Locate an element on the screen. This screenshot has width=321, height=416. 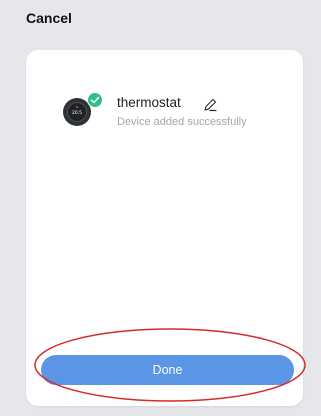
top-bar: Cancel is located at coordinates (160, 20).